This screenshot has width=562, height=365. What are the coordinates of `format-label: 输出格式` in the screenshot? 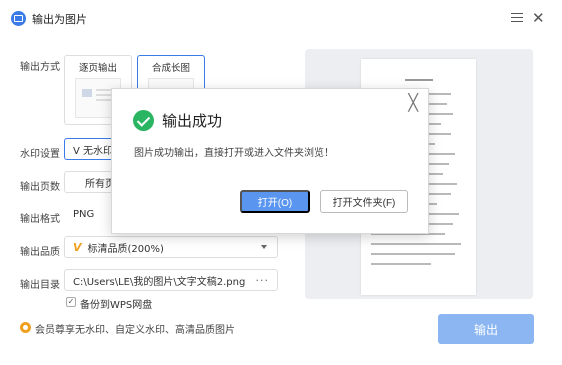 It's located at (40, 219).